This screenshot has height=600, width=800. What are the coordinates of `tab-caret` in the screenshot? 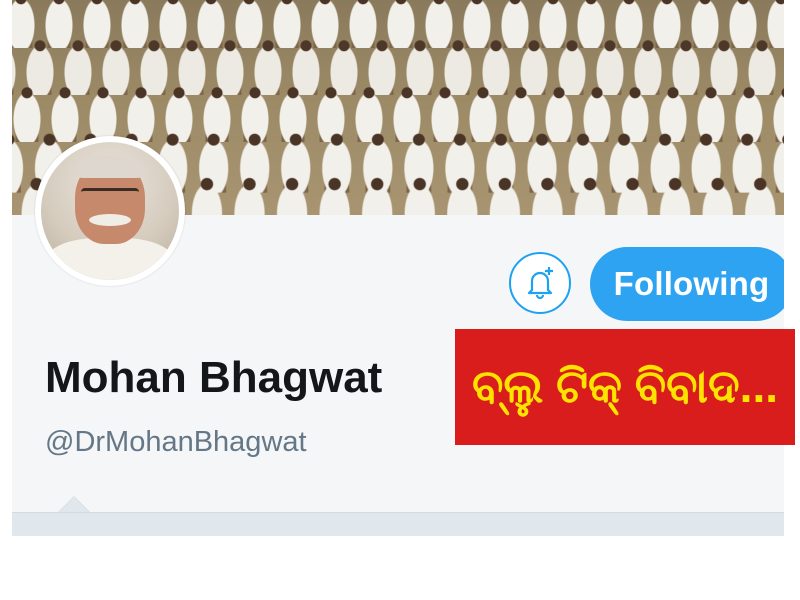 It's located at (74, 504).